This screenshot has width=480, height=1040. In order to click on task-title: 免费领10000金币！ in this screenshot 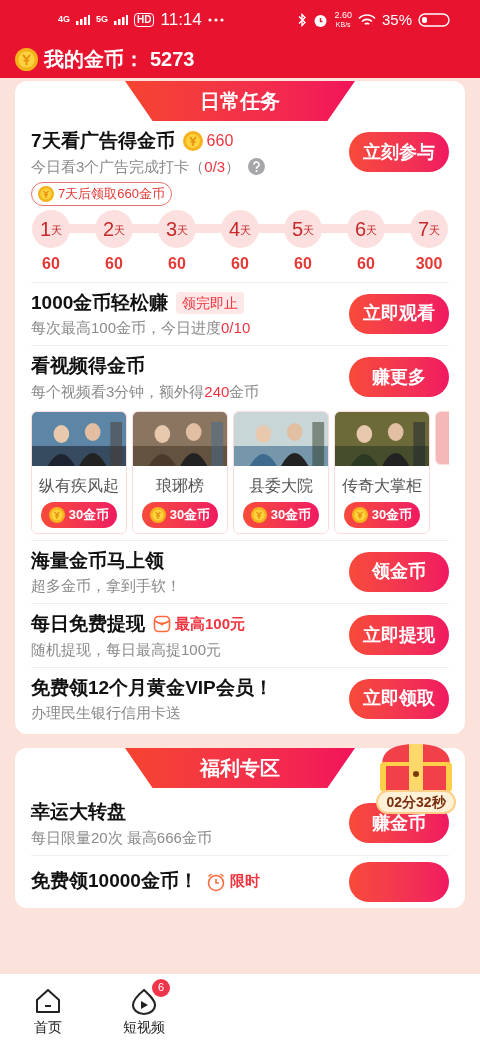, I will do `click(114, 881)`.